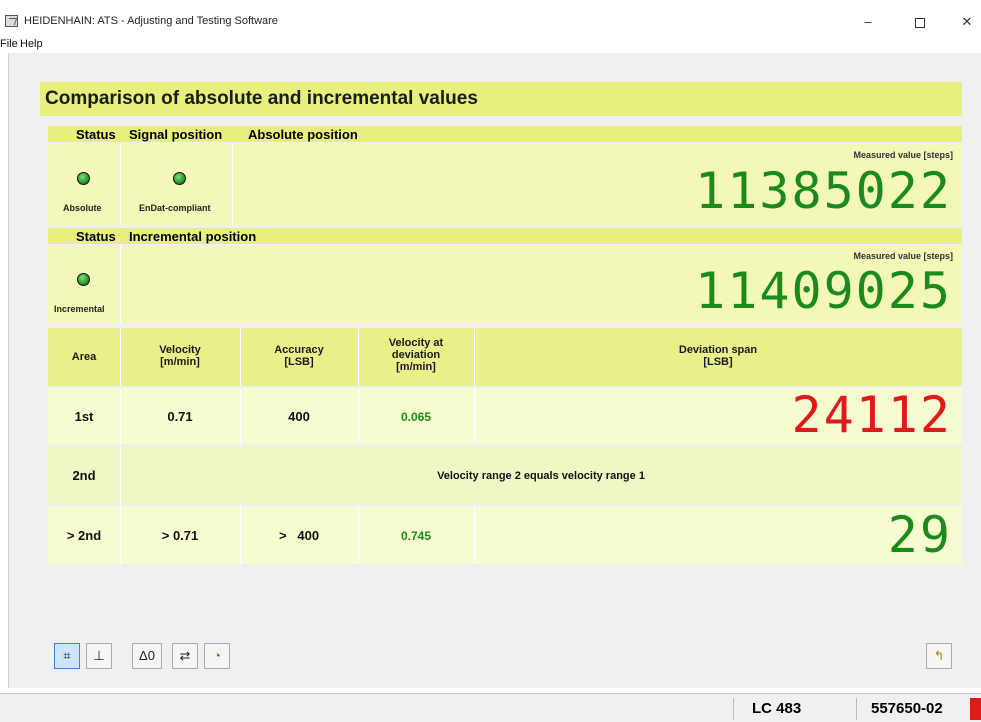 This screenshot has width=981, height=722. I want to click on row-area: 2nd, so click(84, 475).